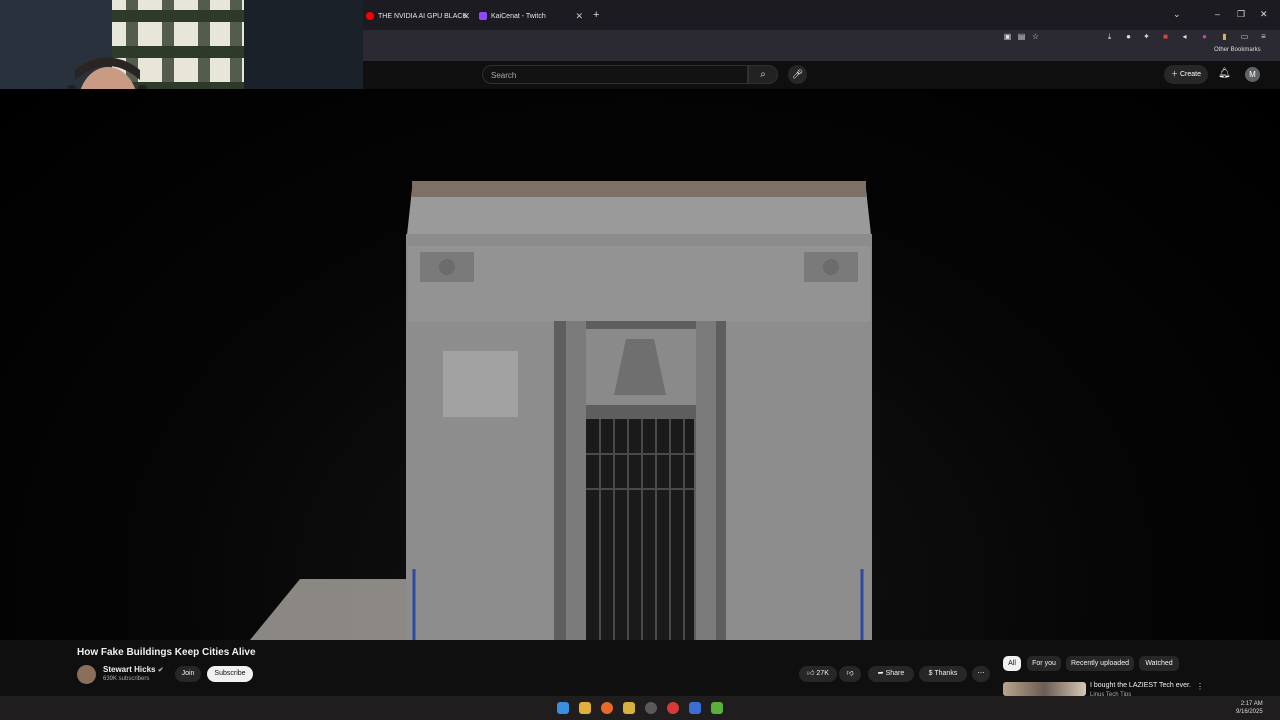 The image size is (1280, 720). What do you see at coordinates (1224, 73) in the screenshot?
I see `notifications-bell-icon: 🔔︎` at bounding box center [1224, 73].